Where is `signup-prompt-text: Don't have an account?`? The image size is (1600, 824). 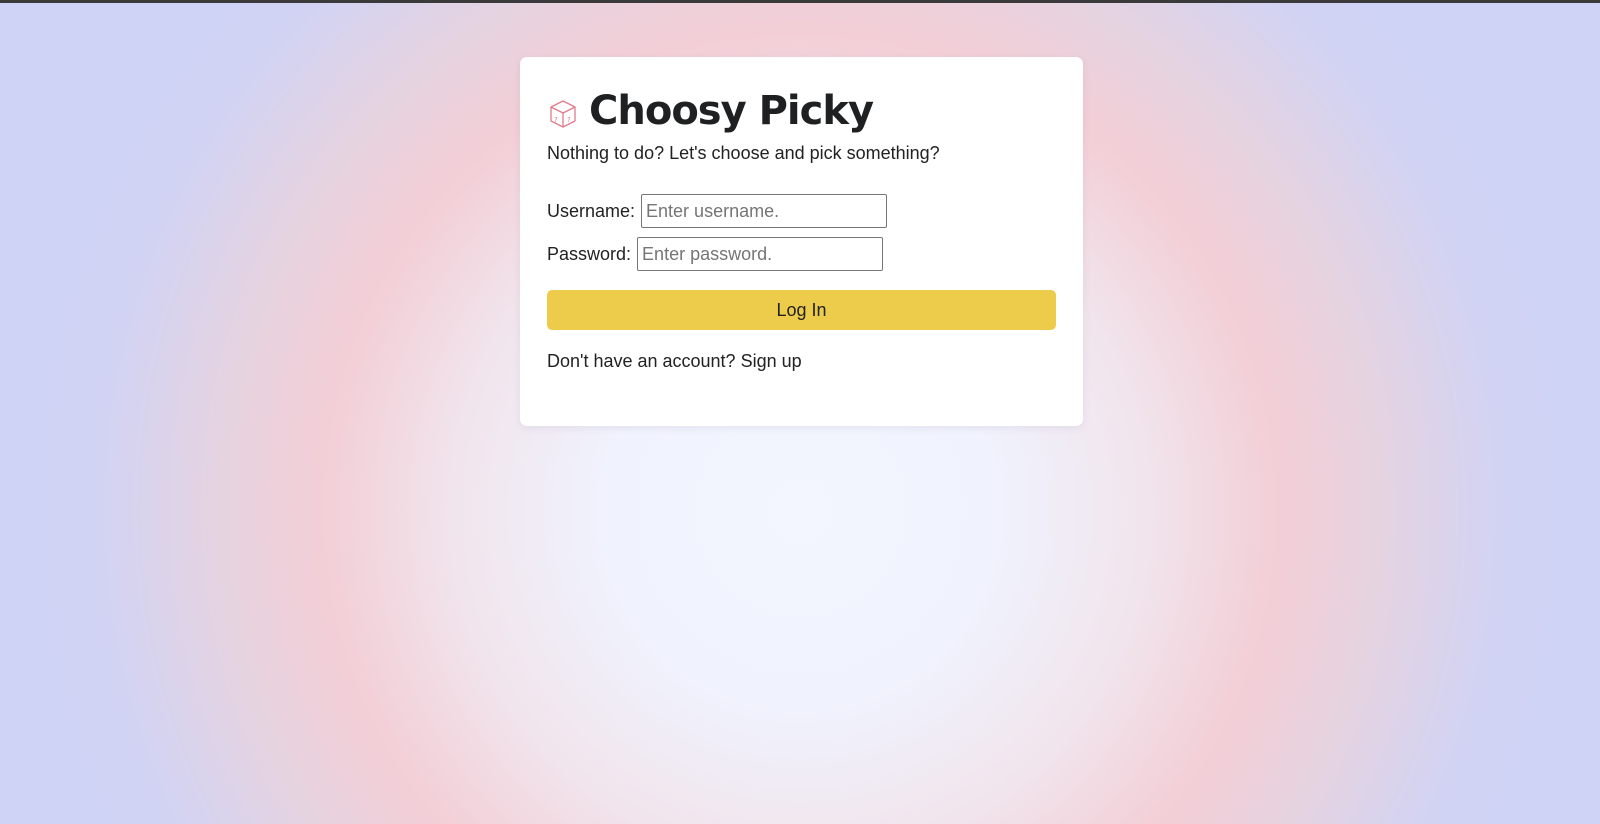 signup-prompt-text: Don't have an account? is located at coordinates (641, 361).